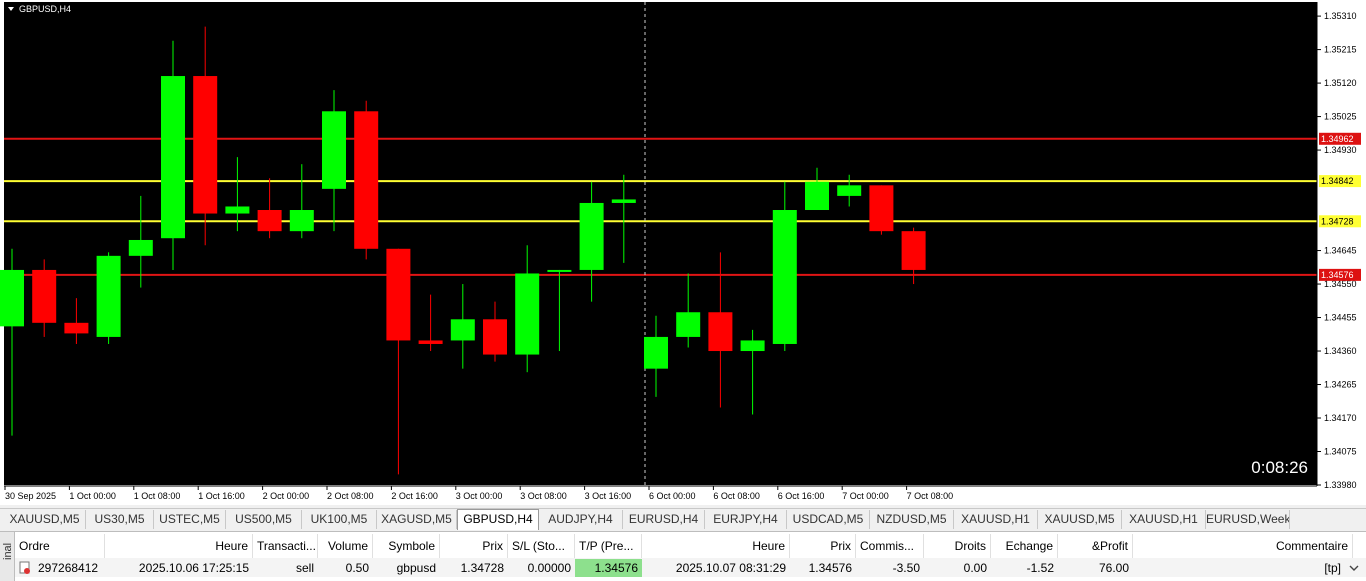  What do you see at coordinates (1340, 351) in the screenshot?
I see `price-tick-label-8: 1.34360` at bounding box center [1340, 351].